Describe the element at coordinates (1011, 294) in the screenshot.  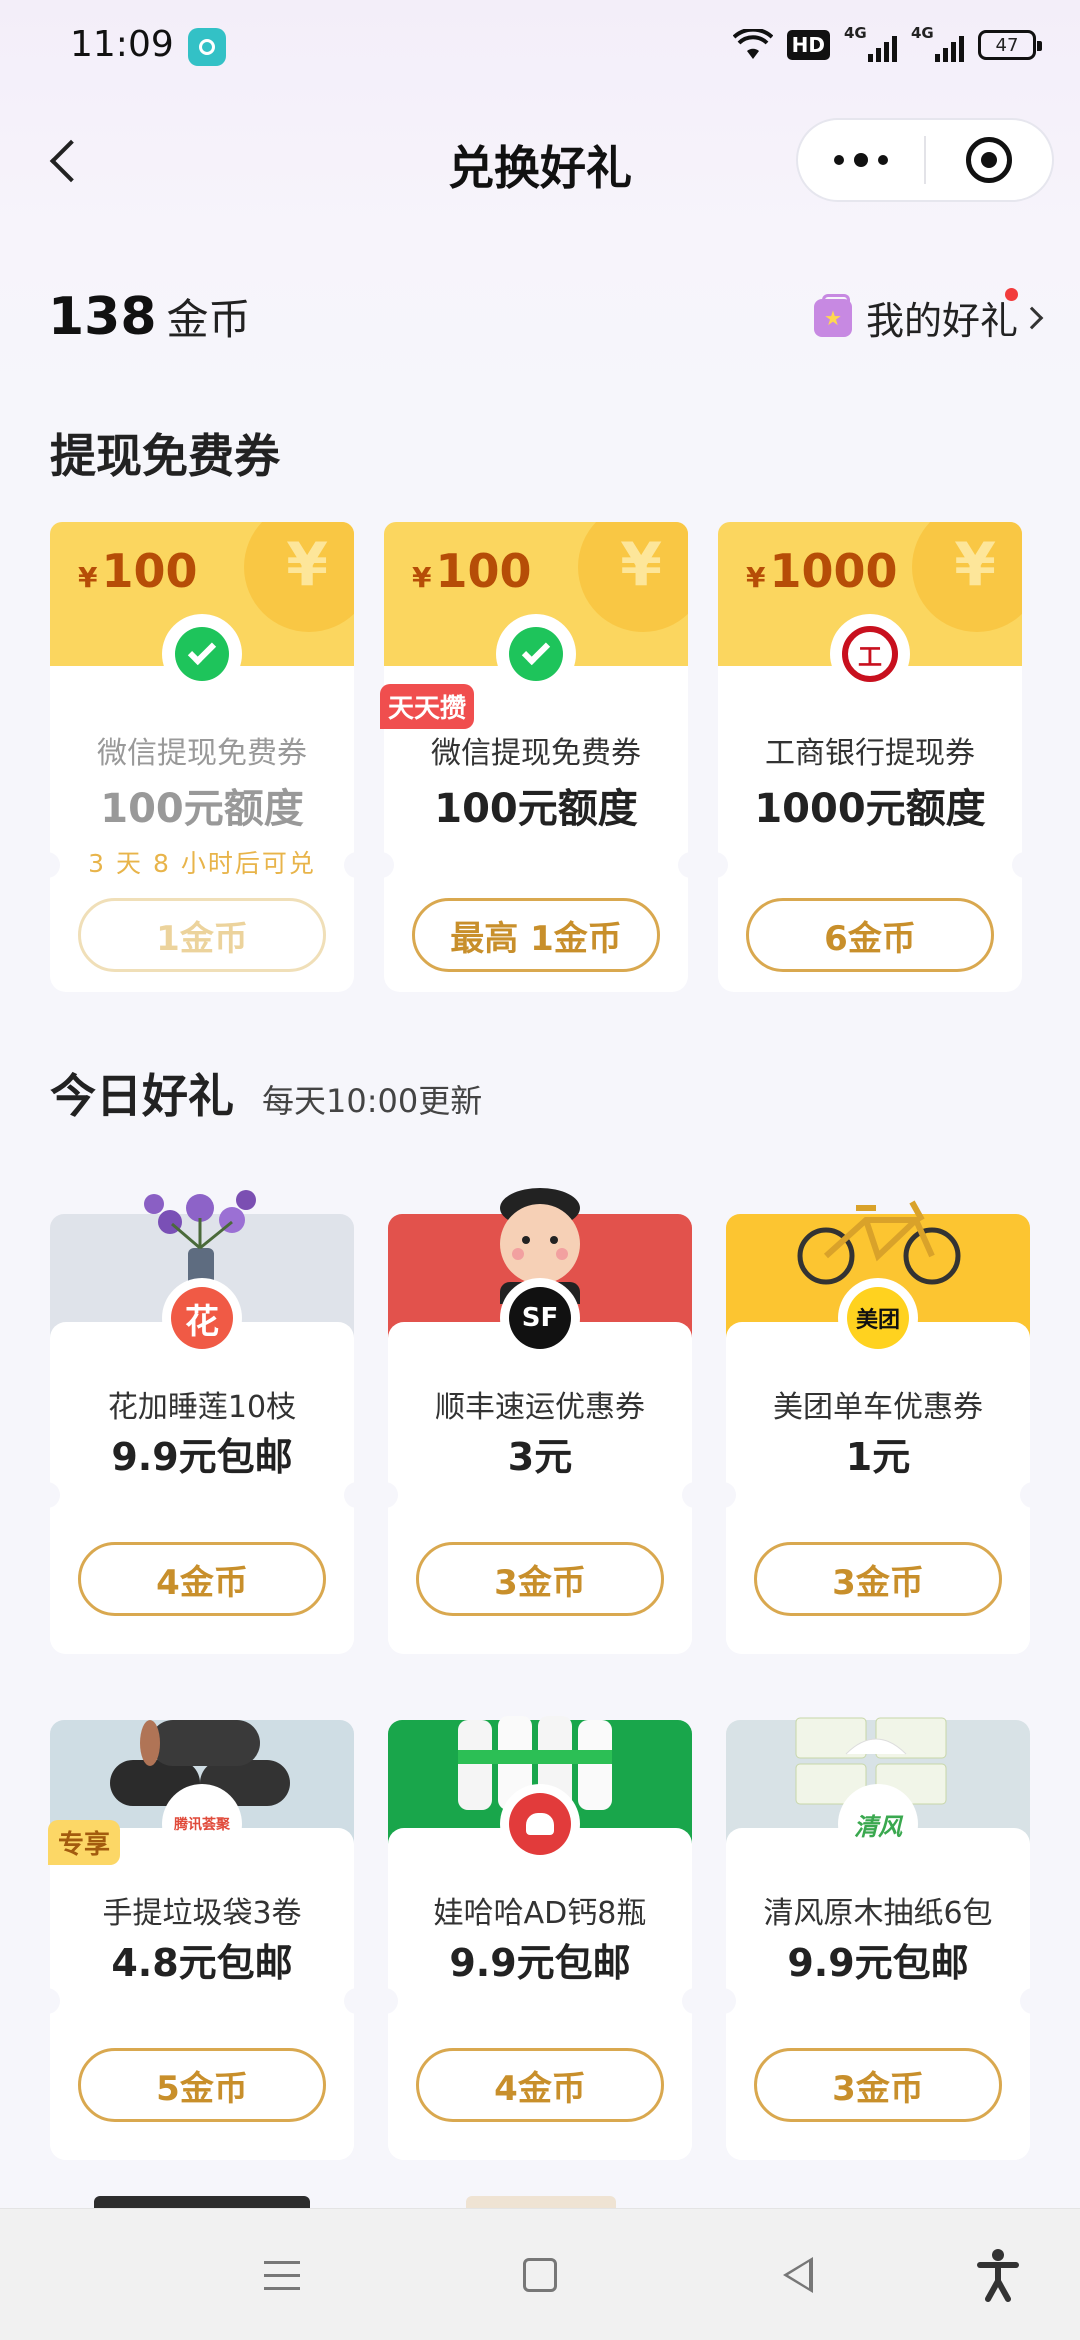
I see `notification-dot` at that location.